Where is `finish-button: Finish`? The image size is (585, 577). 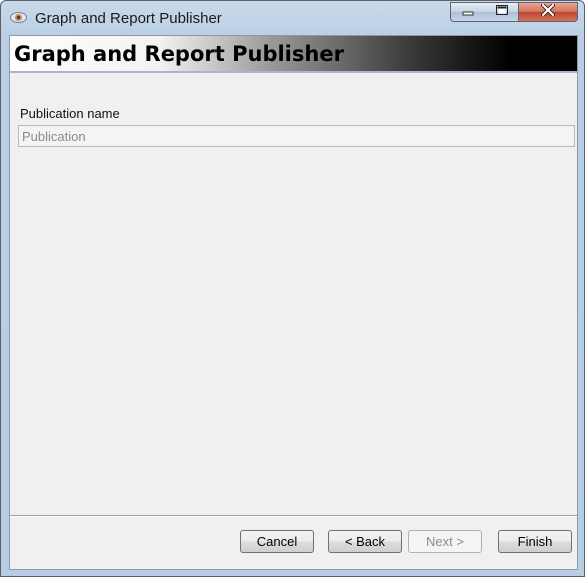 finish-button: Finish is located at coordinates (535, 541).